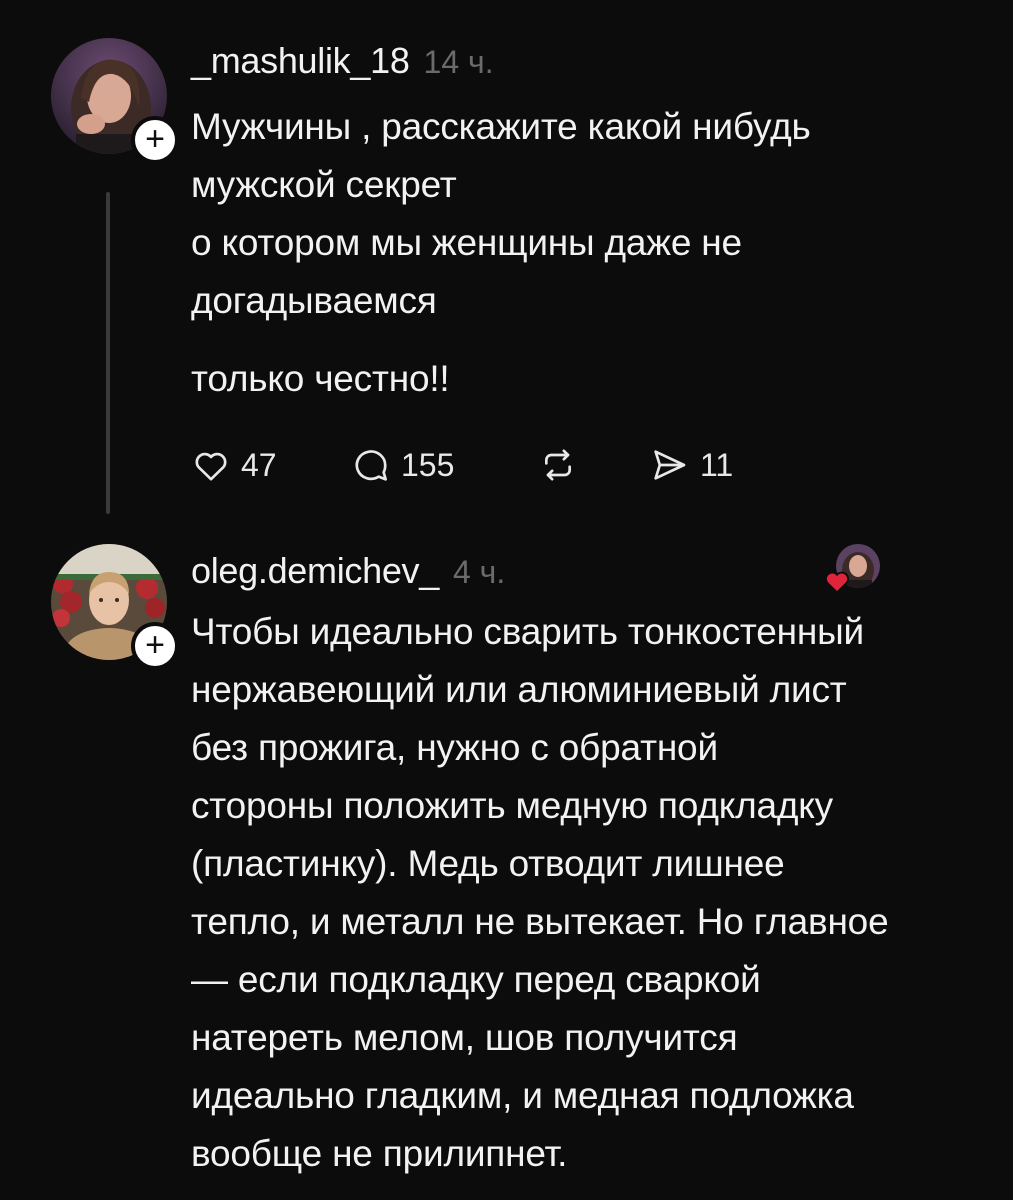 This screenshot has width=1013, height=1200. What do you see at coordinates (211, 466) in the screenshot?
I see `heart-outline-icon` at bounding box center [211, 466].